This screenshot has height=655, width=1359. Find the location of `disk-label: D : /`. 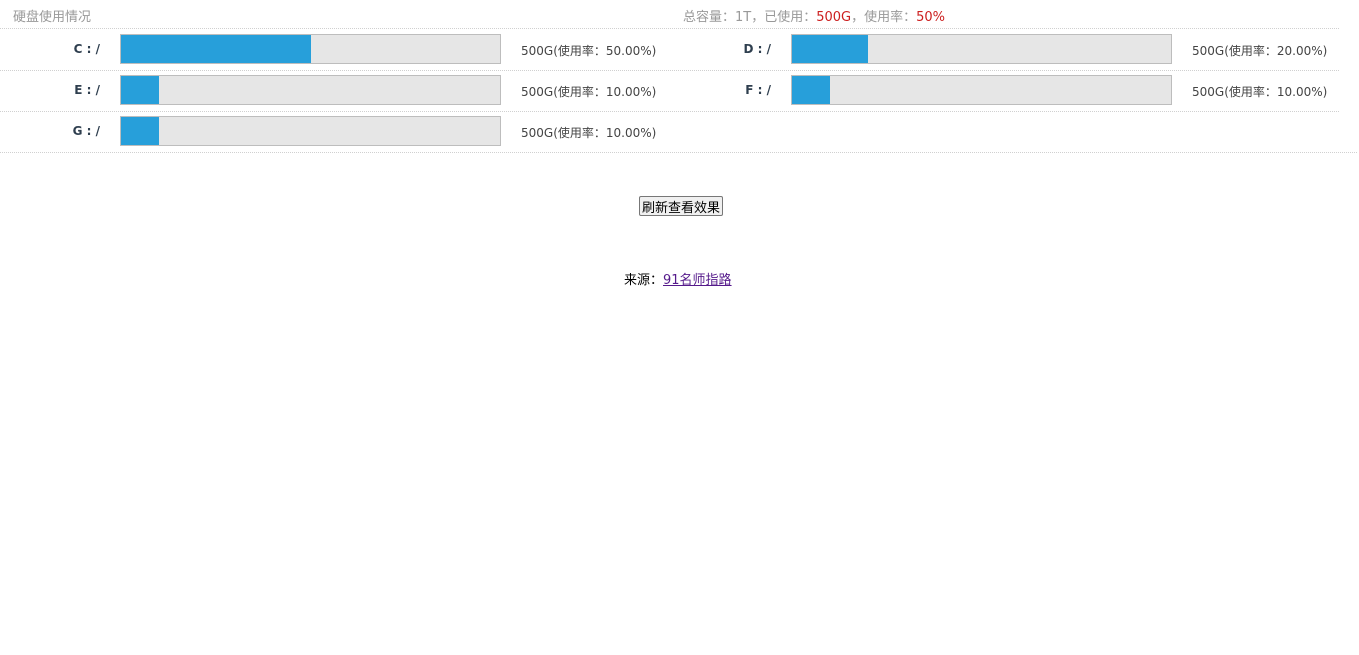

disk-label: D : / is located at coordinates (757, 49).